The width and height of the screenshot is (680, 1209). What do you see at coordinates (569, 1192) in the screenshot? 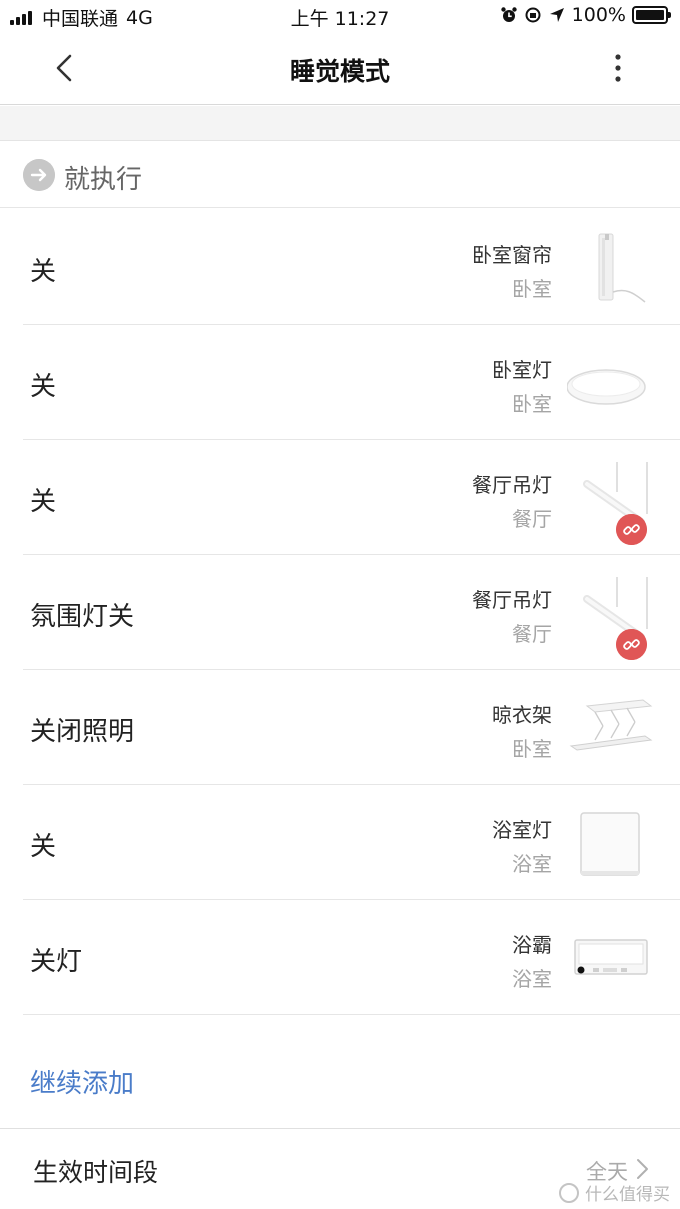
I see `watermark-logo-icon` at bounding box center [569, 1192].